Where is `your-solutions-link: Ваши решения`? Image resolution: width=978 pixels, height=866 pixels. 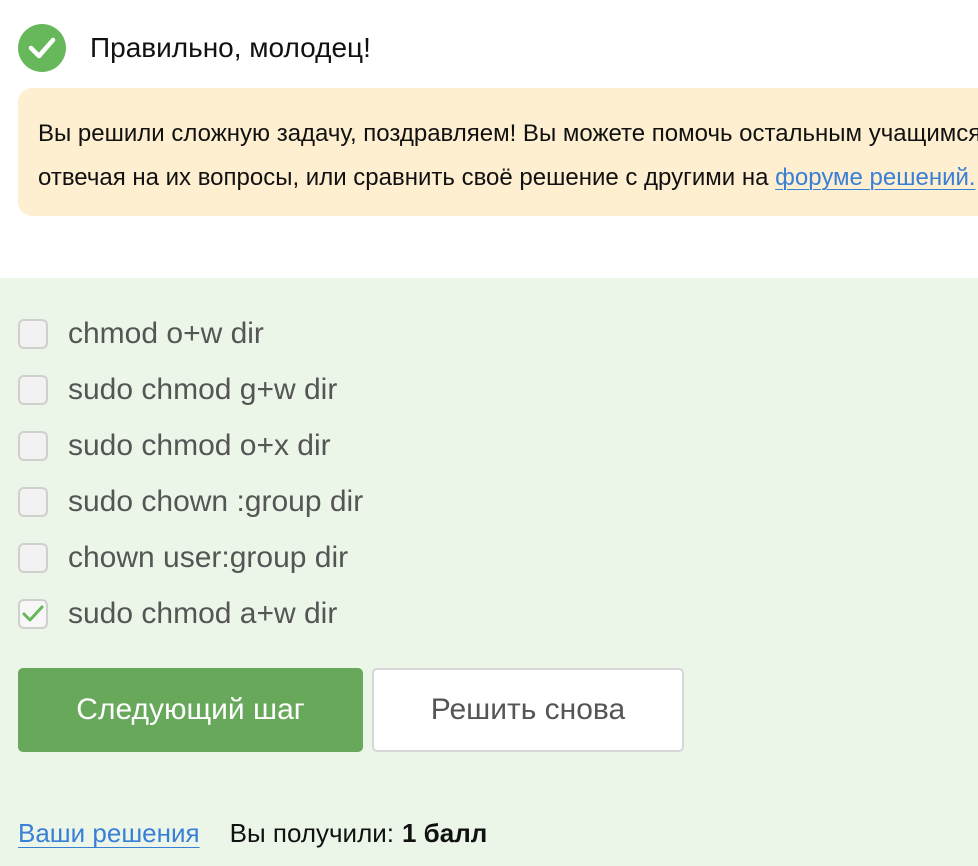
your-solutions-link: Ваши решения is located at coordinates (109, 833).